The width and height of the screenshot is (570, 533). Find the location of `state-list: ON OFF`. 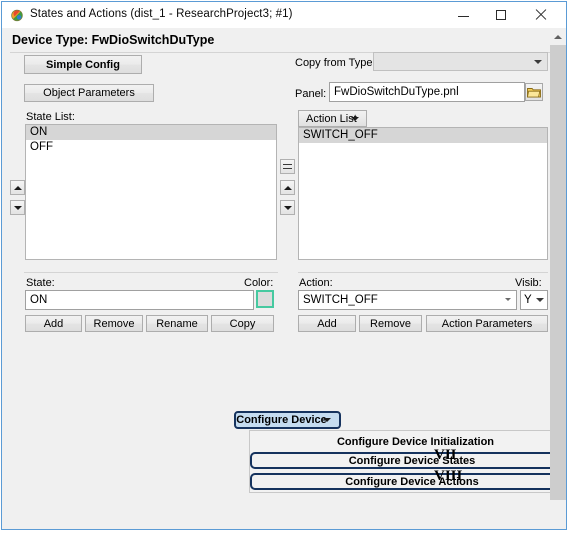

state-list: ON OFF is located at coordinates (151, 192).